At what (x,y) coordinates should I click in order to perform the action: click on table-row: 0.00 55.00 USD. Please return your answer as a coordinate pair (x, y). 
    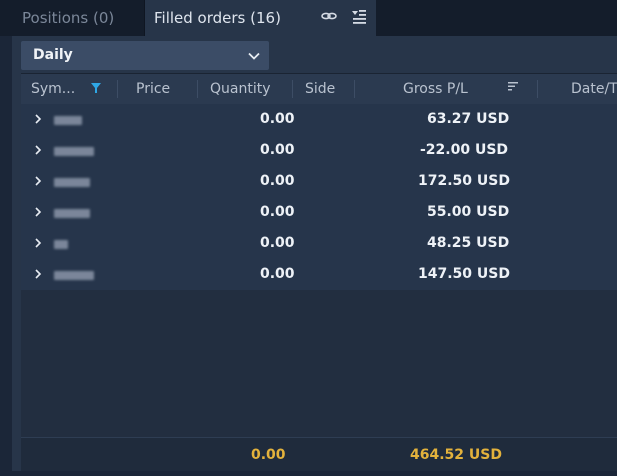
    Looking at the image, I should click on (319, 212).